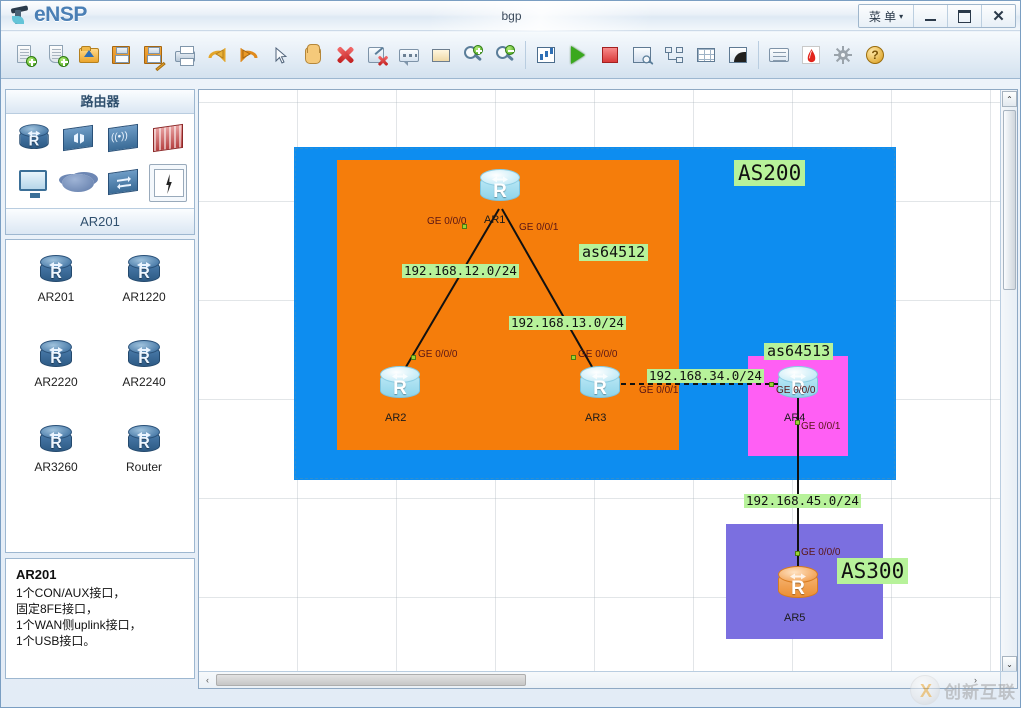  What do you see at coordinates (25, 55) in the screenshot?
I see `new-topology-button` at bounding box center [25, 55].